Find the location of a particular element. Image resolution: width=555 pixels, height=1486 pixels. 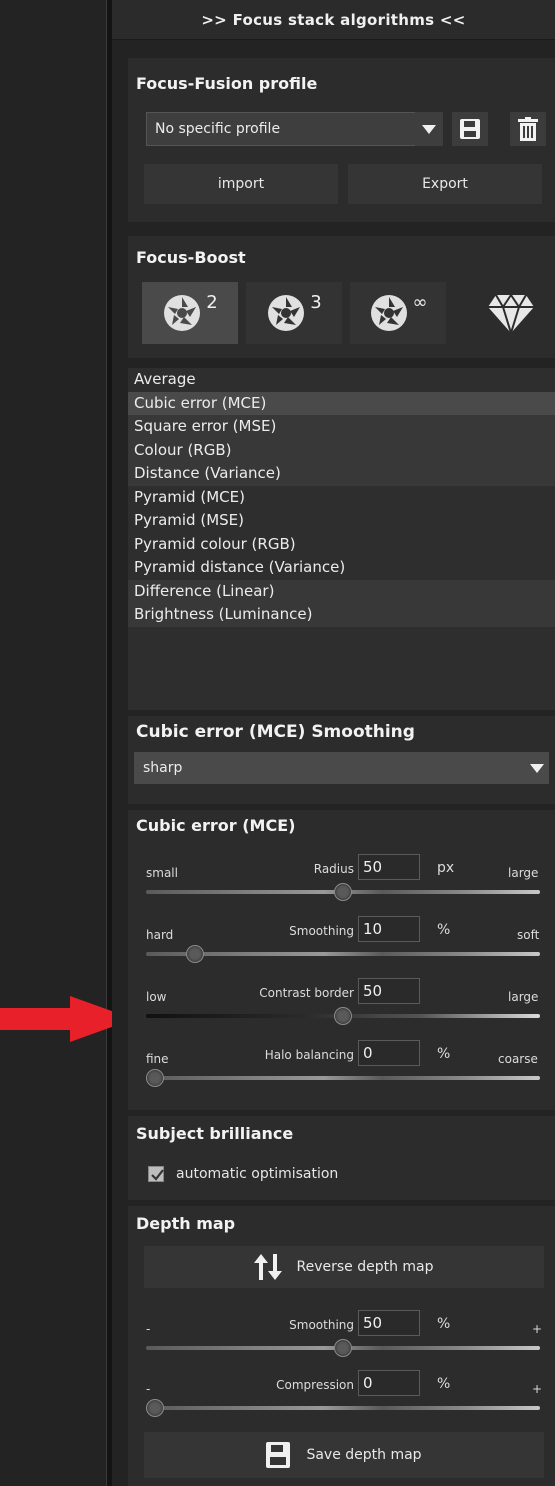

boost-3-button: 3 is located at coordinates (294, 313).